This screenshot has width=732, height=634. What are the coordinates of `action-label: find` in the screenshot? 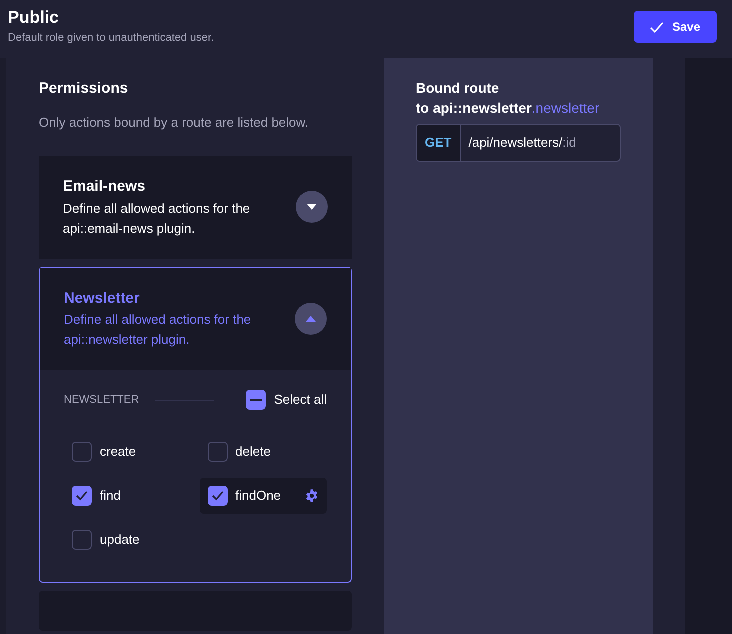 It's located at (111, 496).